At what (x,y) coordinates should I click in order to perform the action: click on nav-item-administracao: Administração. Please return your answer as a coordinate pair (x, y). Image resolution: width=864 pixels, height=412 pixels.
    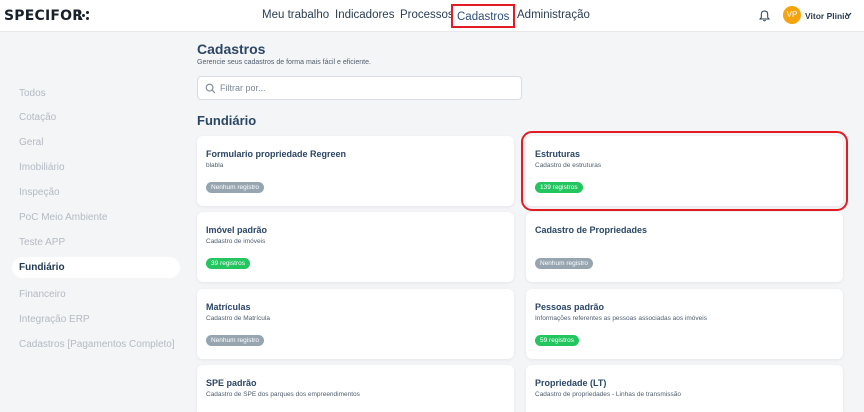
    Looking at the image, I should click on (553, 15).